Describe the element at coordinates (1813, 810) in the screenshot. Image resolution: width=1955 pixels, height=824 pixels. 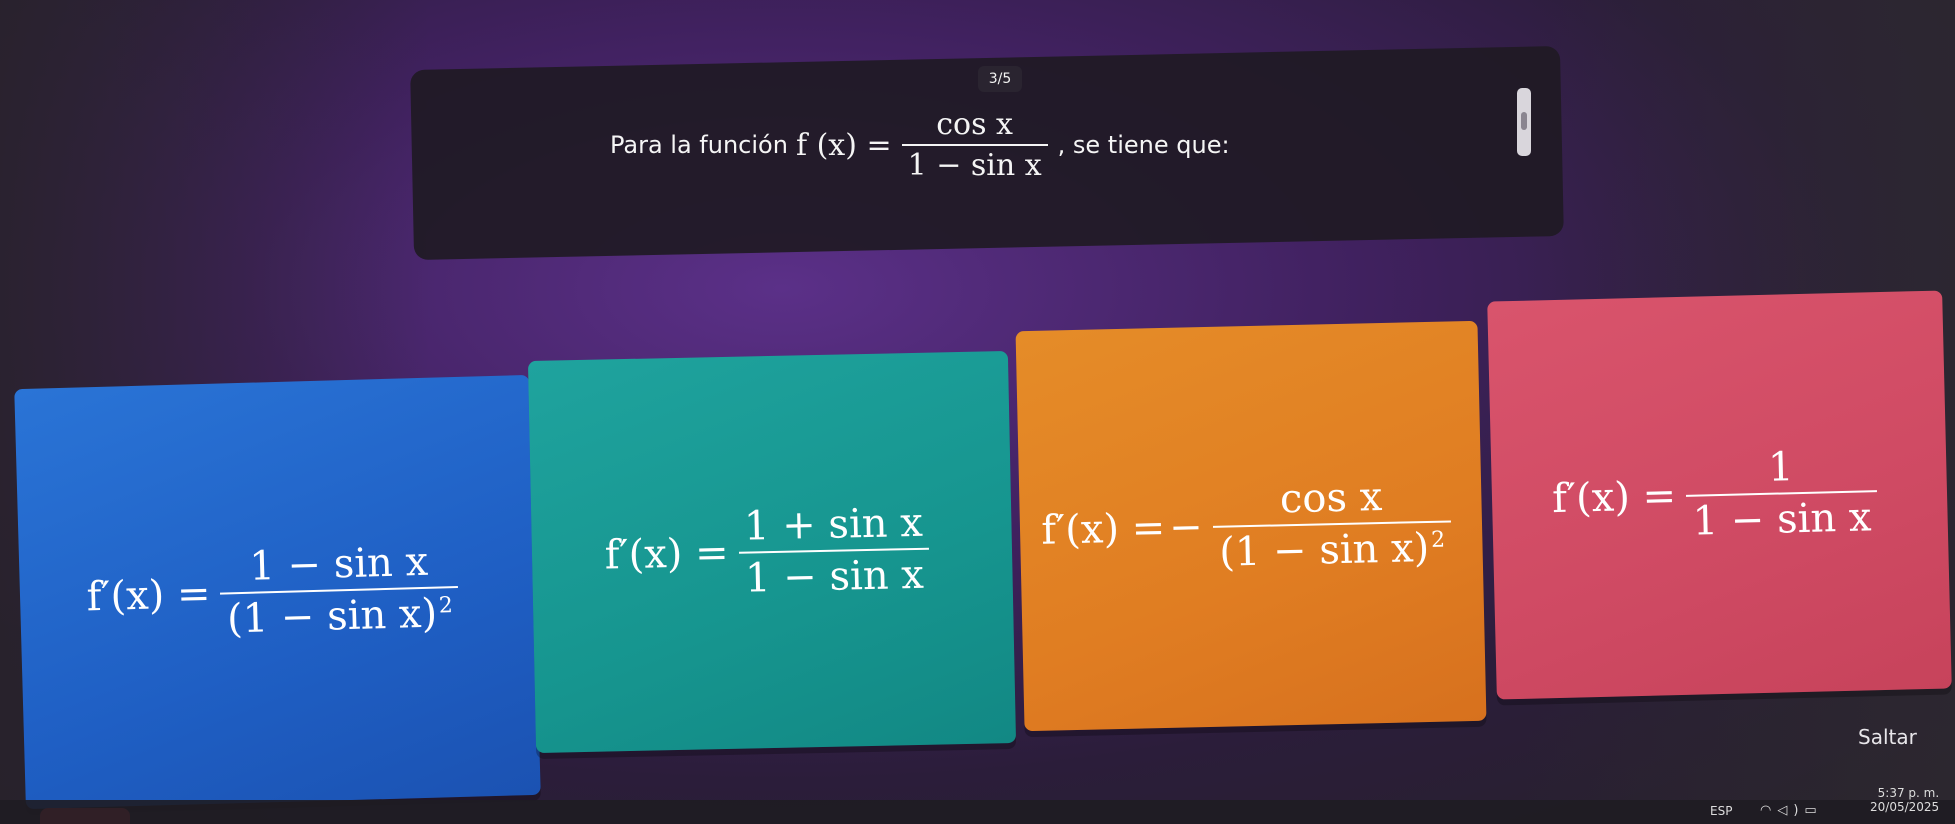
I see `battery-icon: ▭` at that location.